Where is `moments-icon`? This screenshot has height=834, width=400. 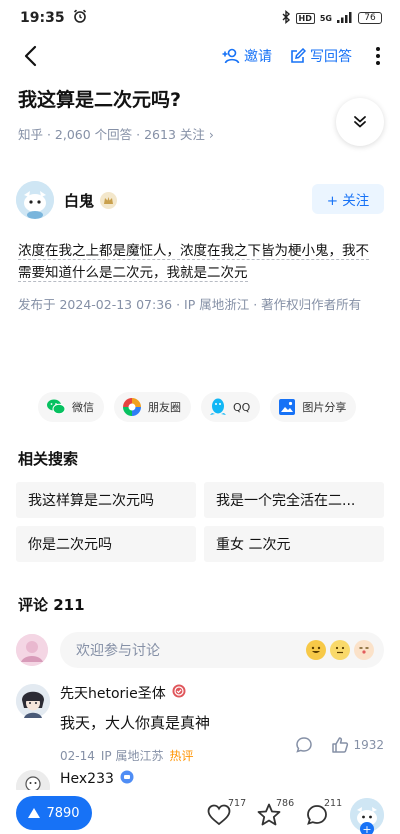
moments-icon is located at coordinates (132, 407).